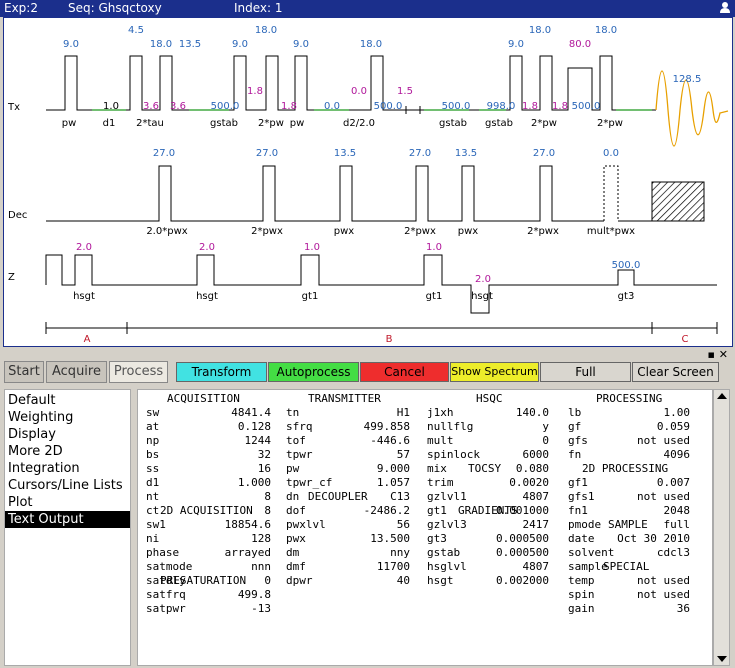 The width and height of the screenshot is (735, 668). What do you see at coordinates (440, 482) in the screenshot?
I see `param-name: trim` at bounding box center [440, 482].